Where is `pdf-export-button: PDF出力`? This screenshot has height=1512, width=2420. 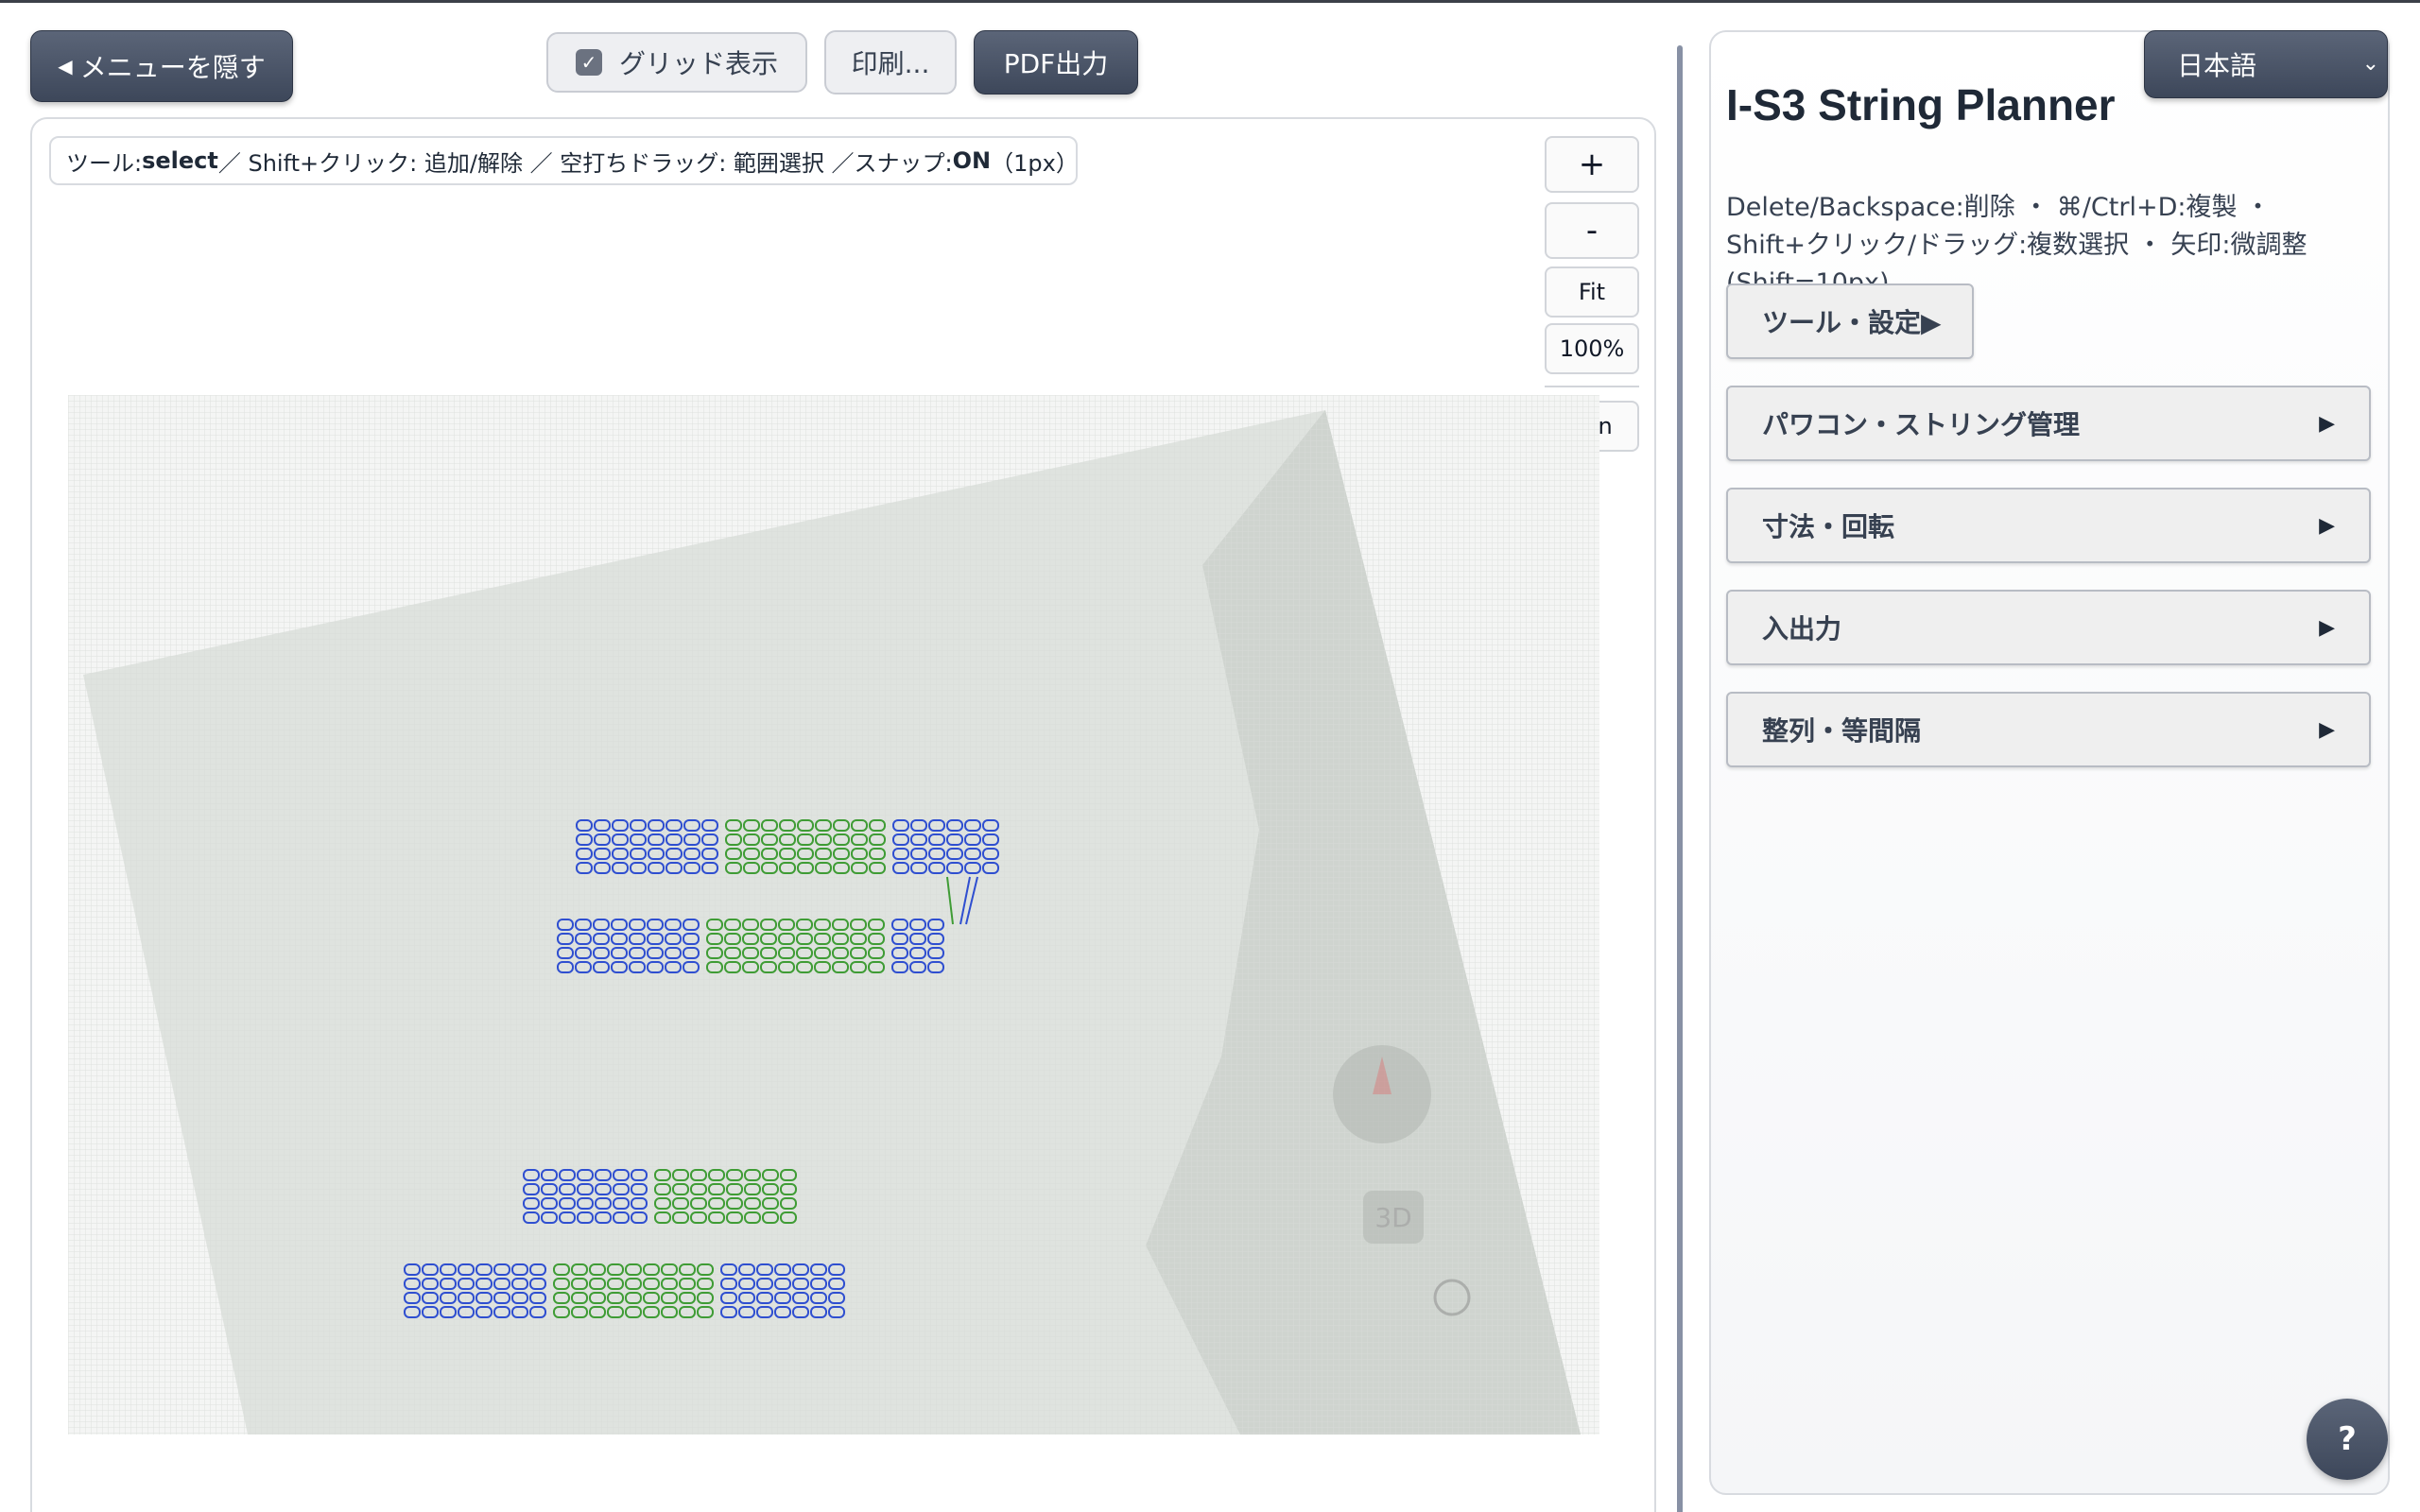
pdf-export-button: PDF出力 is located at coordinates (1056, 62).